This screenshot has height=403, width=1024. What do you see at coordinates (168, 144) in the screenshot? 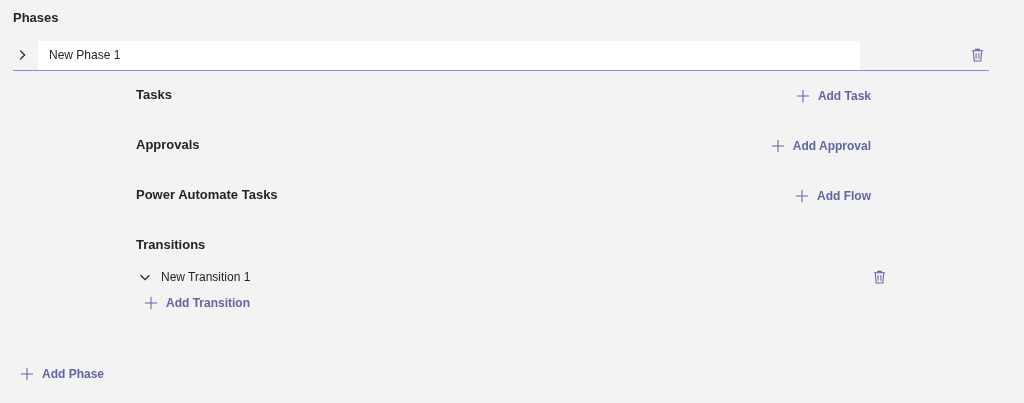
I see `section-heading: Approvals` at bounding box center [168, 144].